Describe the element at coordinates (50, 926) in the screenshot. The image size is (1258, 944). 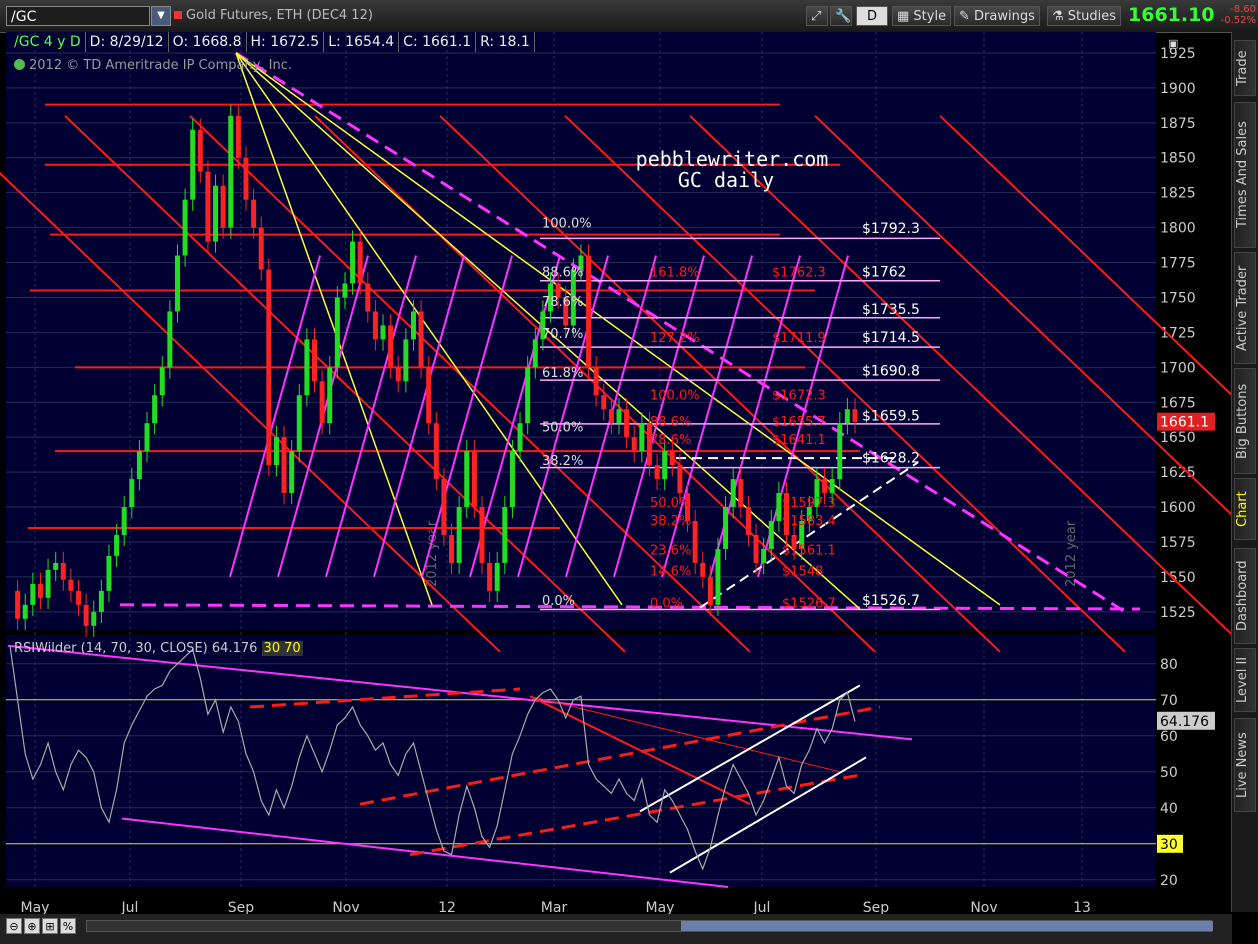
I see `zoom-fit-icon: ⊞` at that location.